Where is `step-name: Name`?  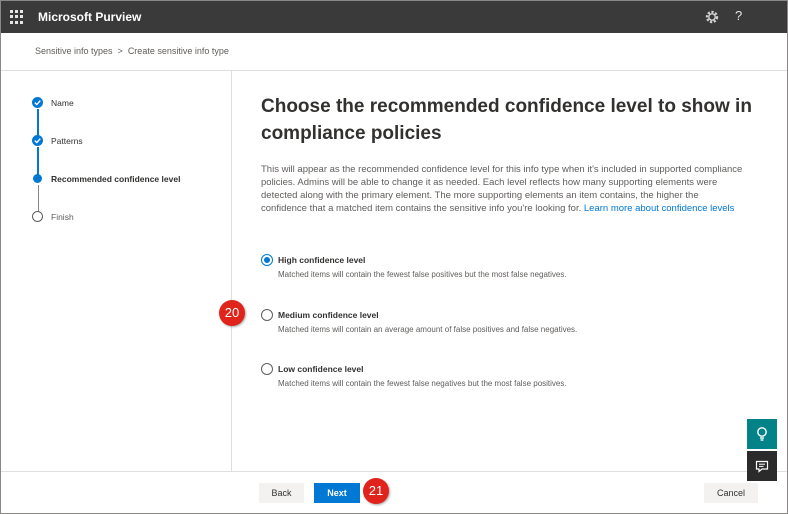
step-name: Name is located at coordinates (53, 102).